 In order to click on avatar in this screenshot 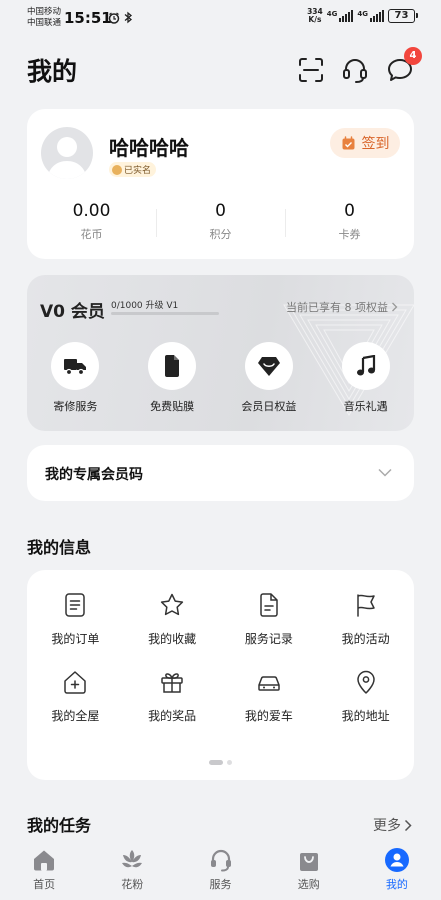, I will do `click(67, 153)`.